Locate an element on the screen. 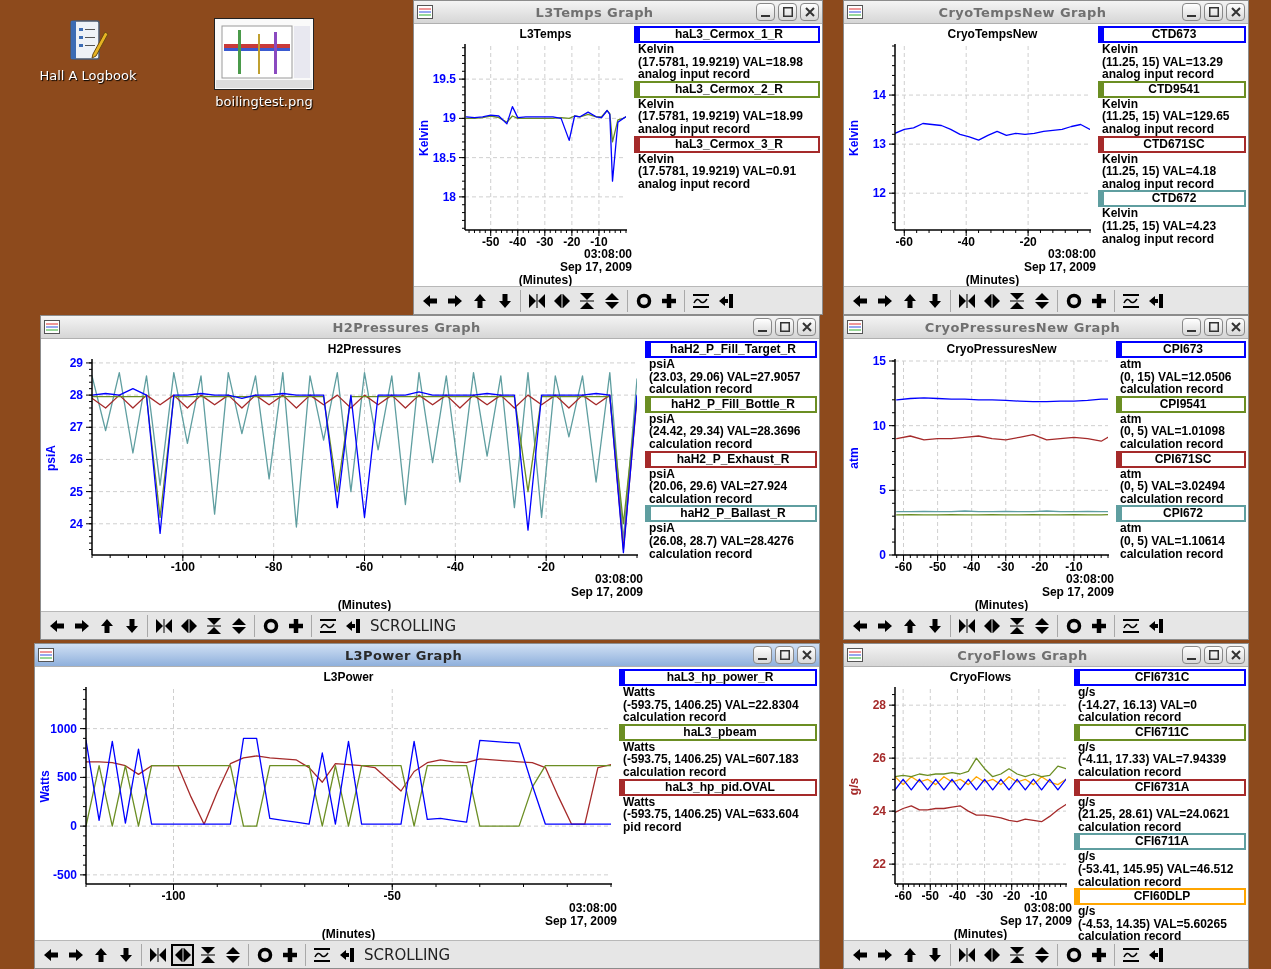 The height and width of the screenshot is (969, 1271). close-icon is located at coordinates (1235, 327).